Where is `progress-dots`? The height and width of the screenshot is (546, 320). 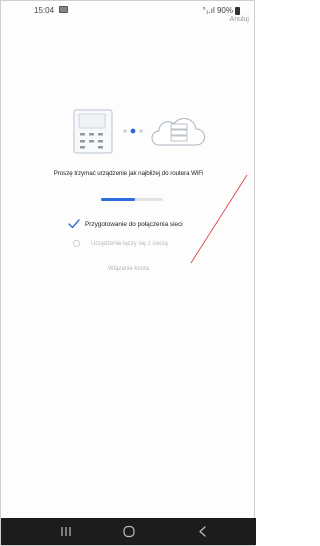 progress-dots is located at coordinates (133, 131).